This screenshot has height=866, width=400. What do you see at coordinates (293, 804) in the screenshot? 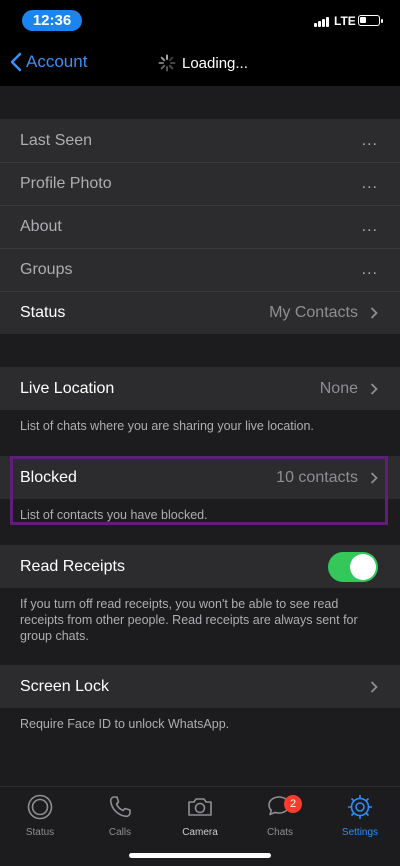
I see `chats-badge: 2` at bounding box center [293, 804].